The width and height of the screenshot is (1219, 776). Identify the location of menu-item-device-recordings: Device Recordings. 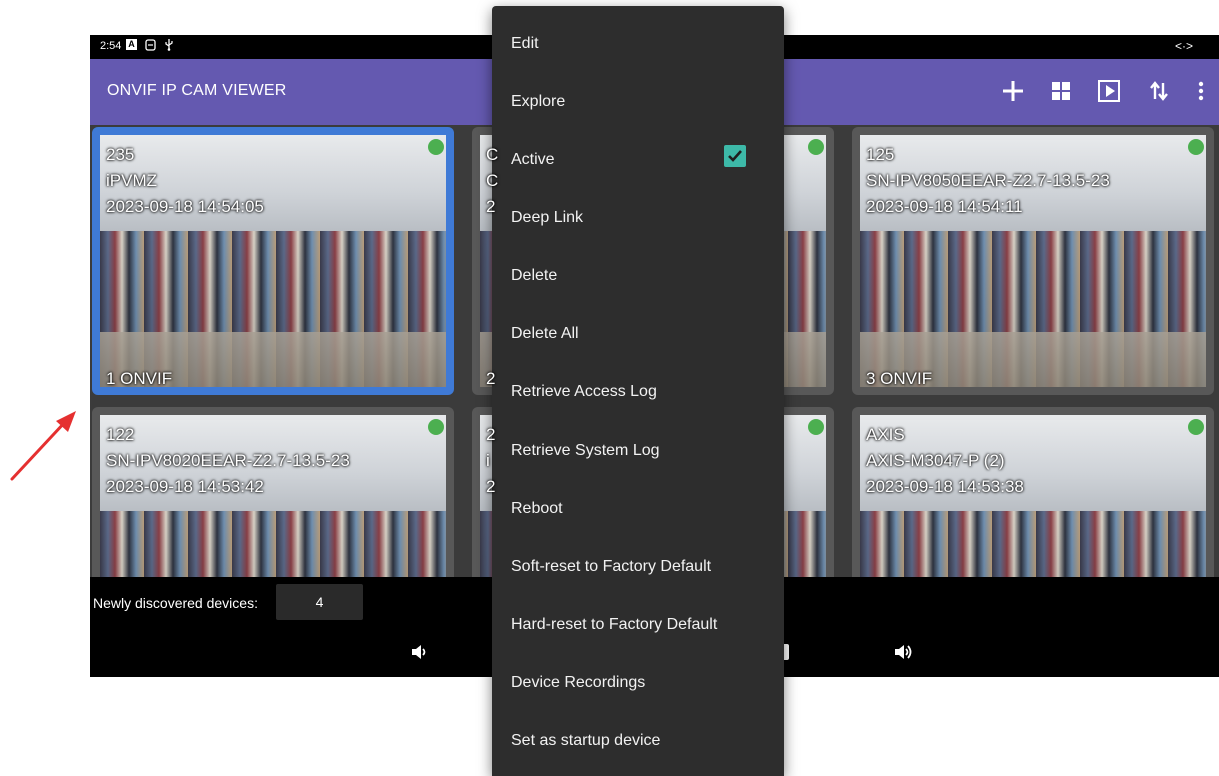
(638, 684).